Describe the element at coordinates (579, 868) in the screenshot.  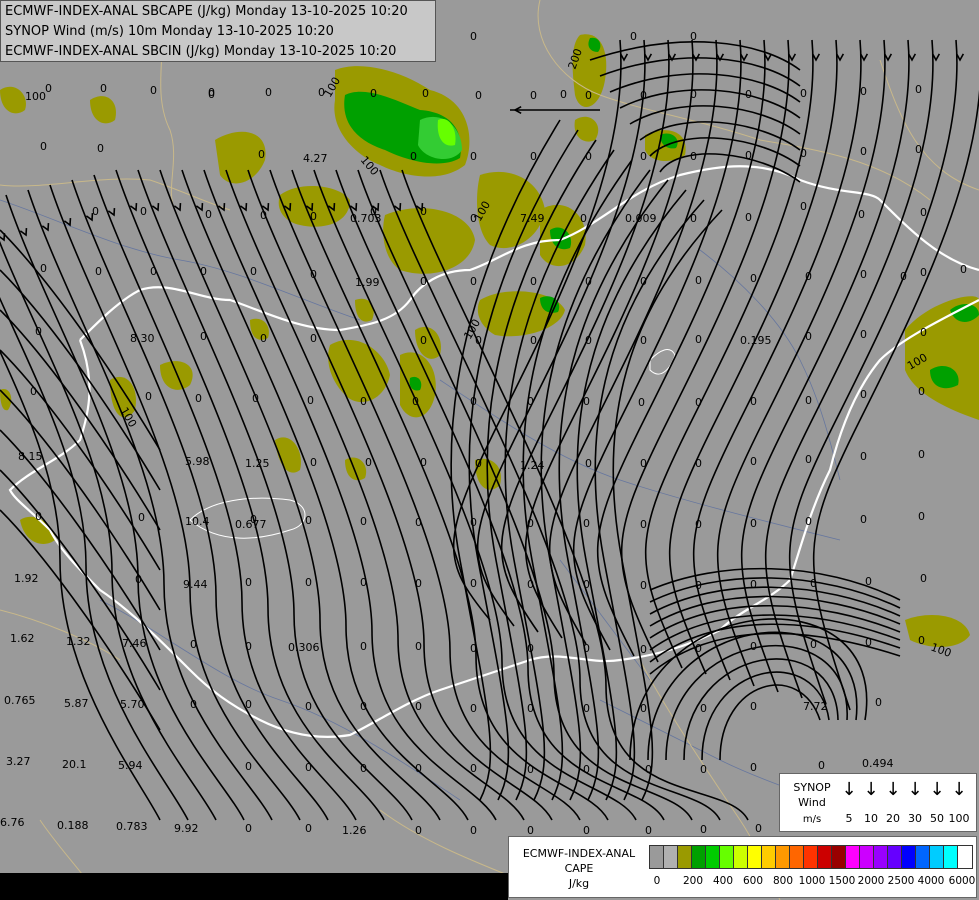
I see `cape-legend-label-2: CAPE` at that location.